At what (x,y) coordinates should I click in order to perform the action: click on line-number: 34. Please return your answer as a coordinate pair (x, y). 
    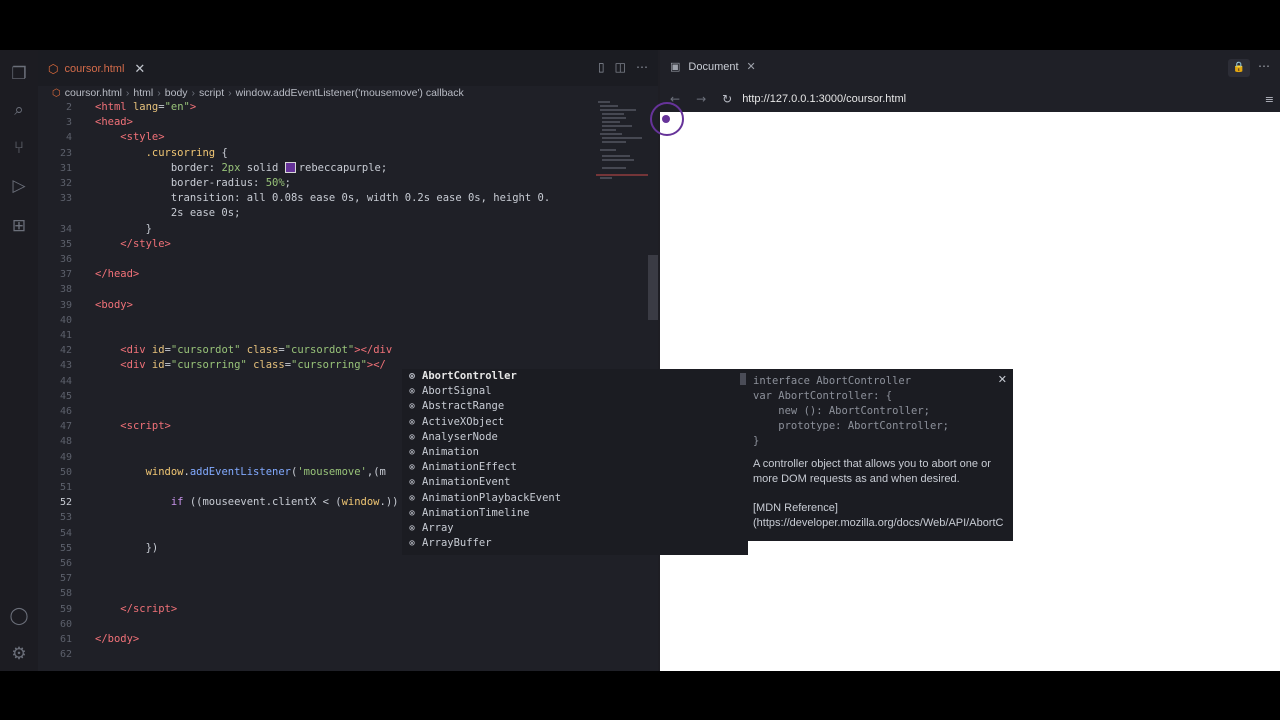
    Looking at the image, I should click on (65, 229).